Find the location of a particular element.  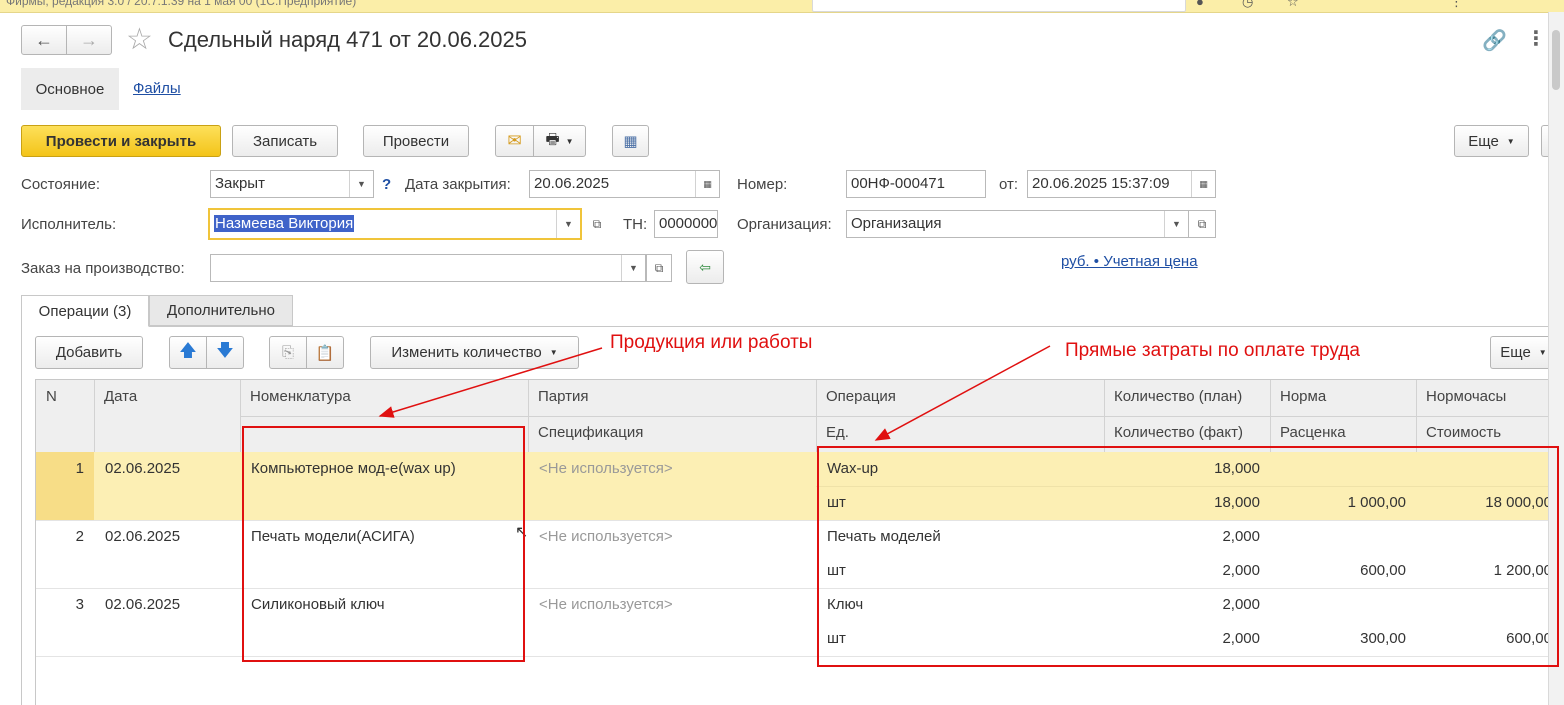

annotation-arrows is located at coordinates (714, 393).